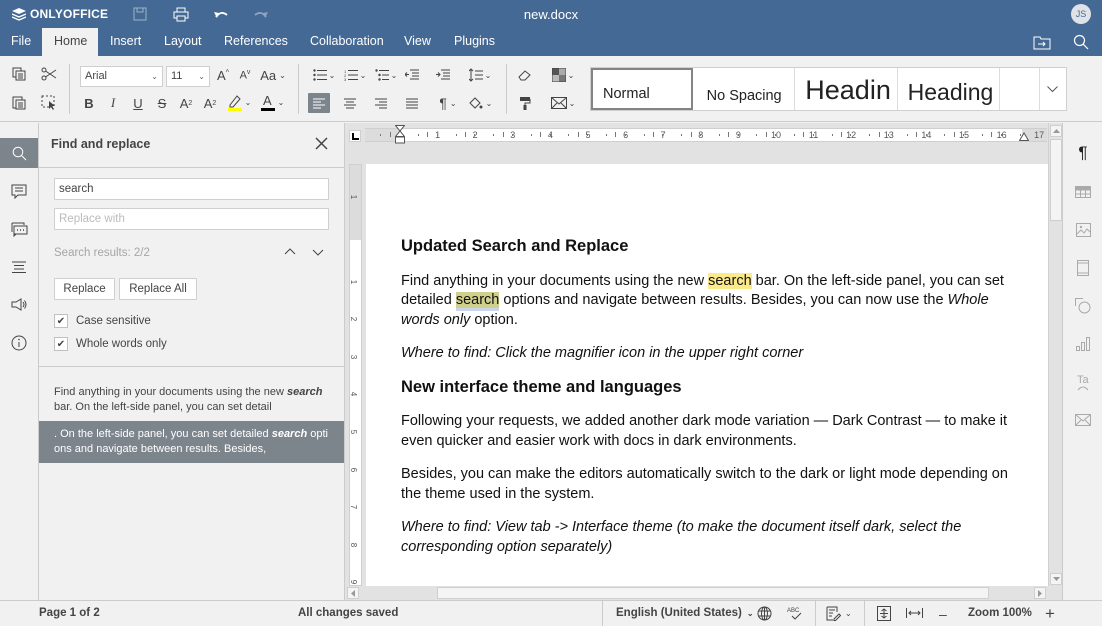  Describe the element at coordinates (563, 103) in the screenshot. I see `mail-merge-icon: ⌄` at that location.